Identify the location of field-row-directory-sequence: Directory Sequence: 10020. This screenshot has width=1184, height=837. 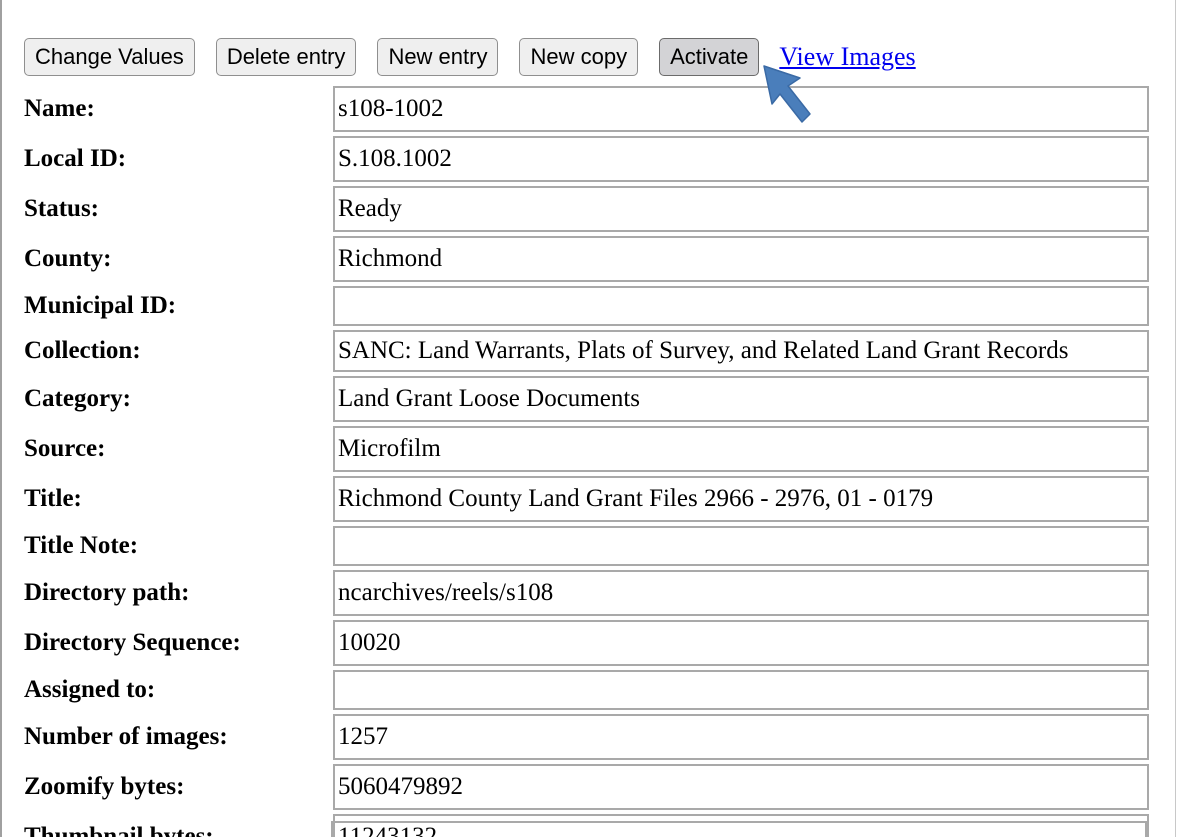
(586, 643).